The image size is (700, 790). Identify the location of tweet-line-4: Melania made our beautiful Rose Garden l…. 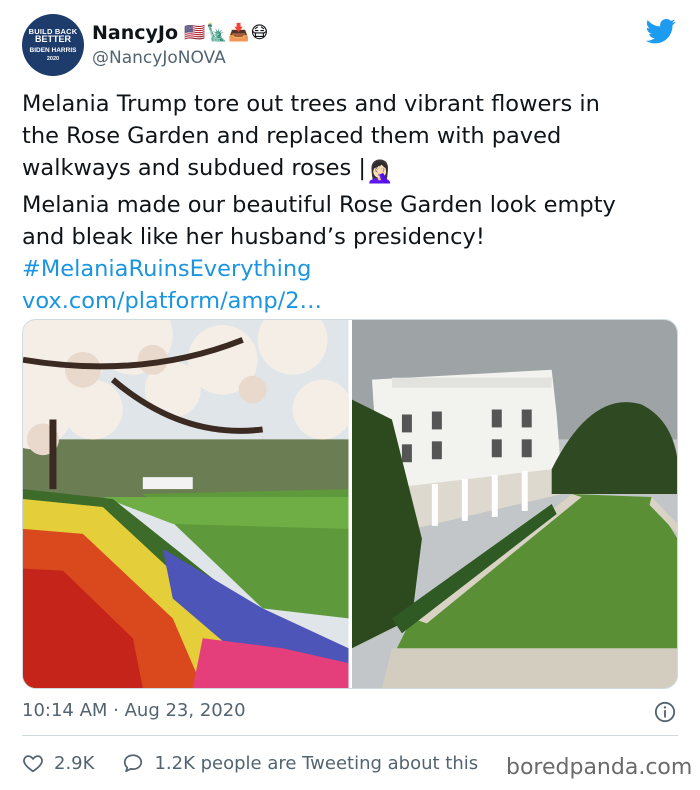
(319, 205).